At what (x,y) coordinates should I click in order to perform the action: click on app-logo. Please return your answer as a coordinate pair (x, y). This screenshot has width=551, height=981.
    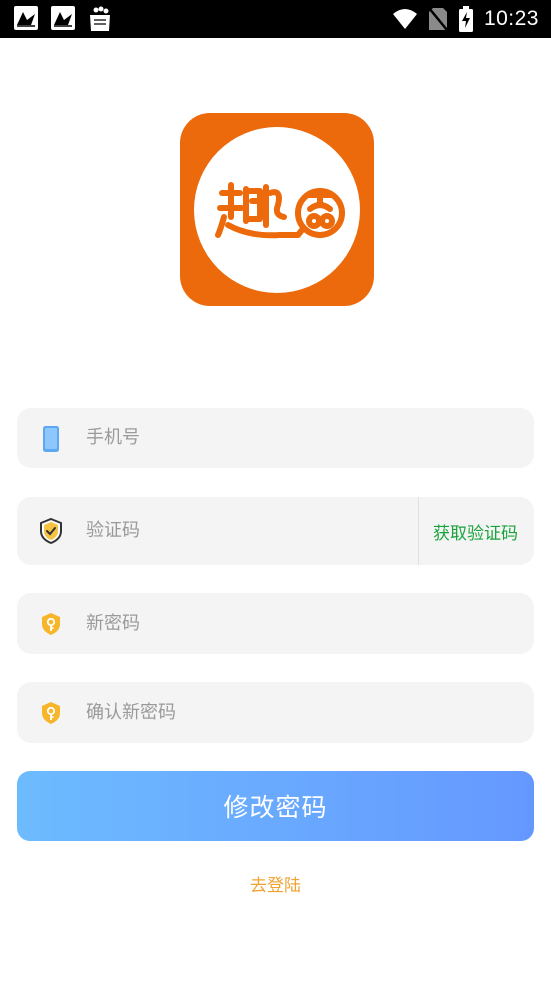
    Looking at the image, I should click on (277, 209).